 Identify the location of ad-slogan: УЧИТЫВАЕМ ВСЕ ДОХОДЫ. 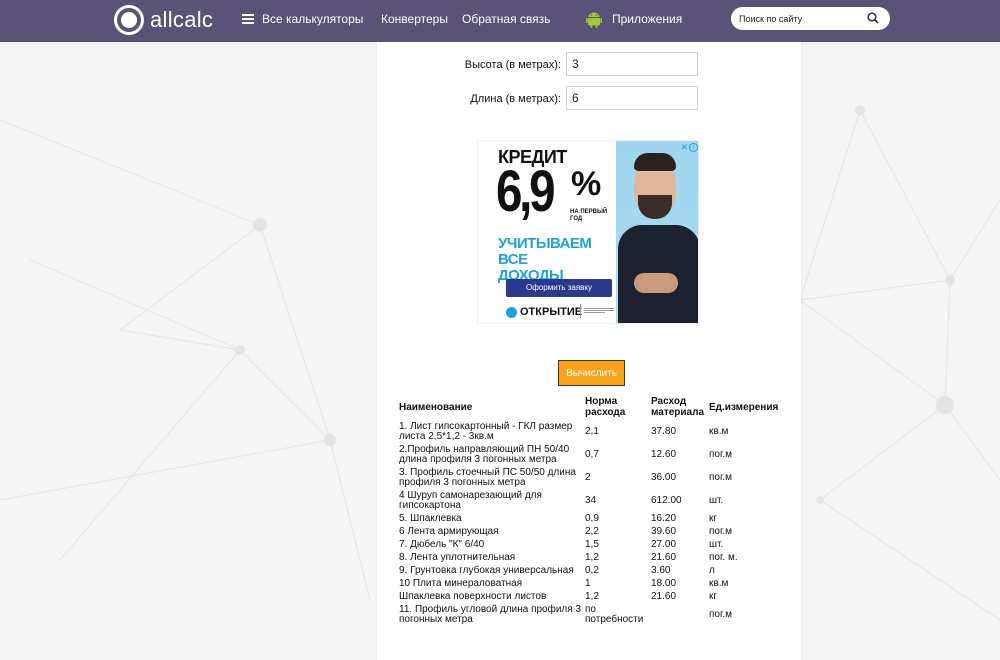
(558, 260).